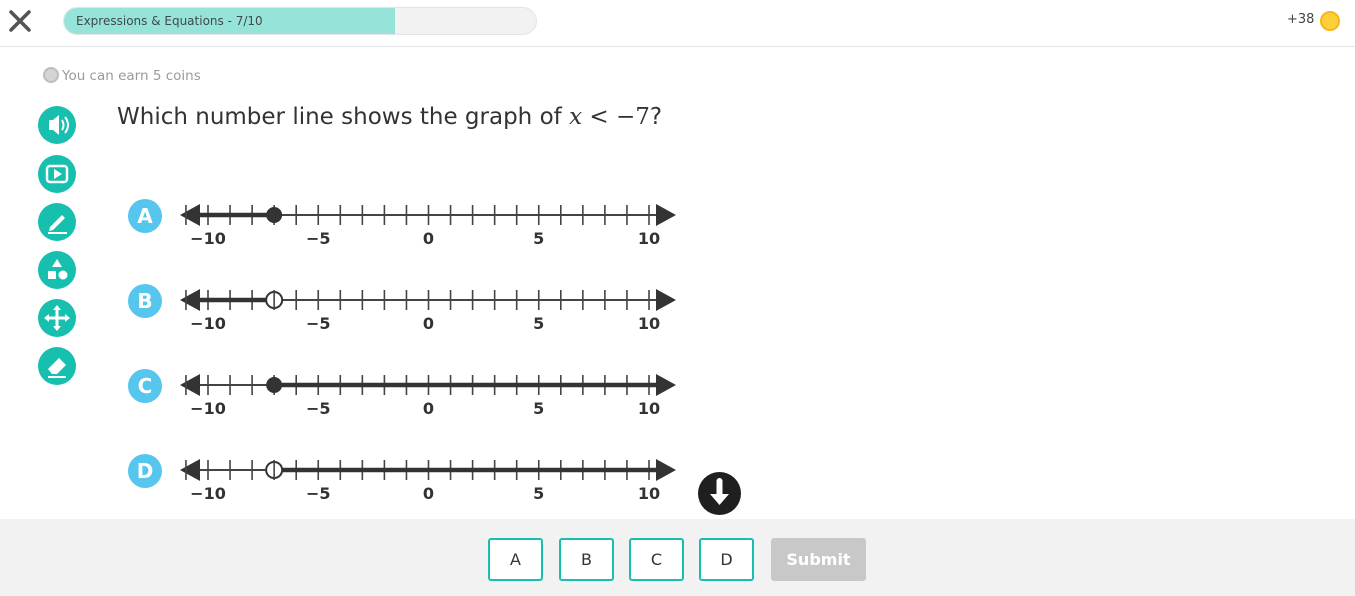 The image size is (1355, 596). Describe the element at coordinates (145, 301) in the screenshot. I see `choice-badge: B` at that location.